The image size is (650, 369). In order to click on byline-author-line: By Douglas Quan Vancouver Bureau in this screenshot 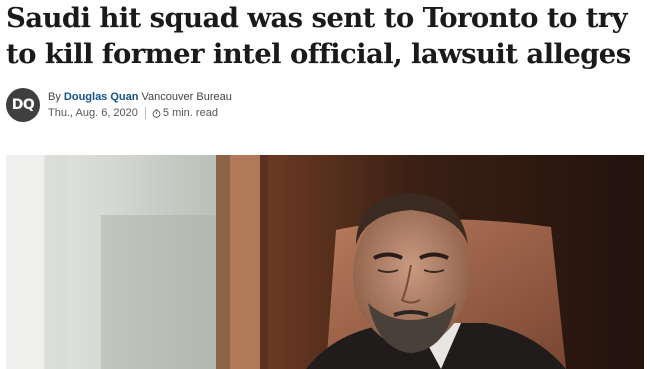, I will do `click(140, 97)`.